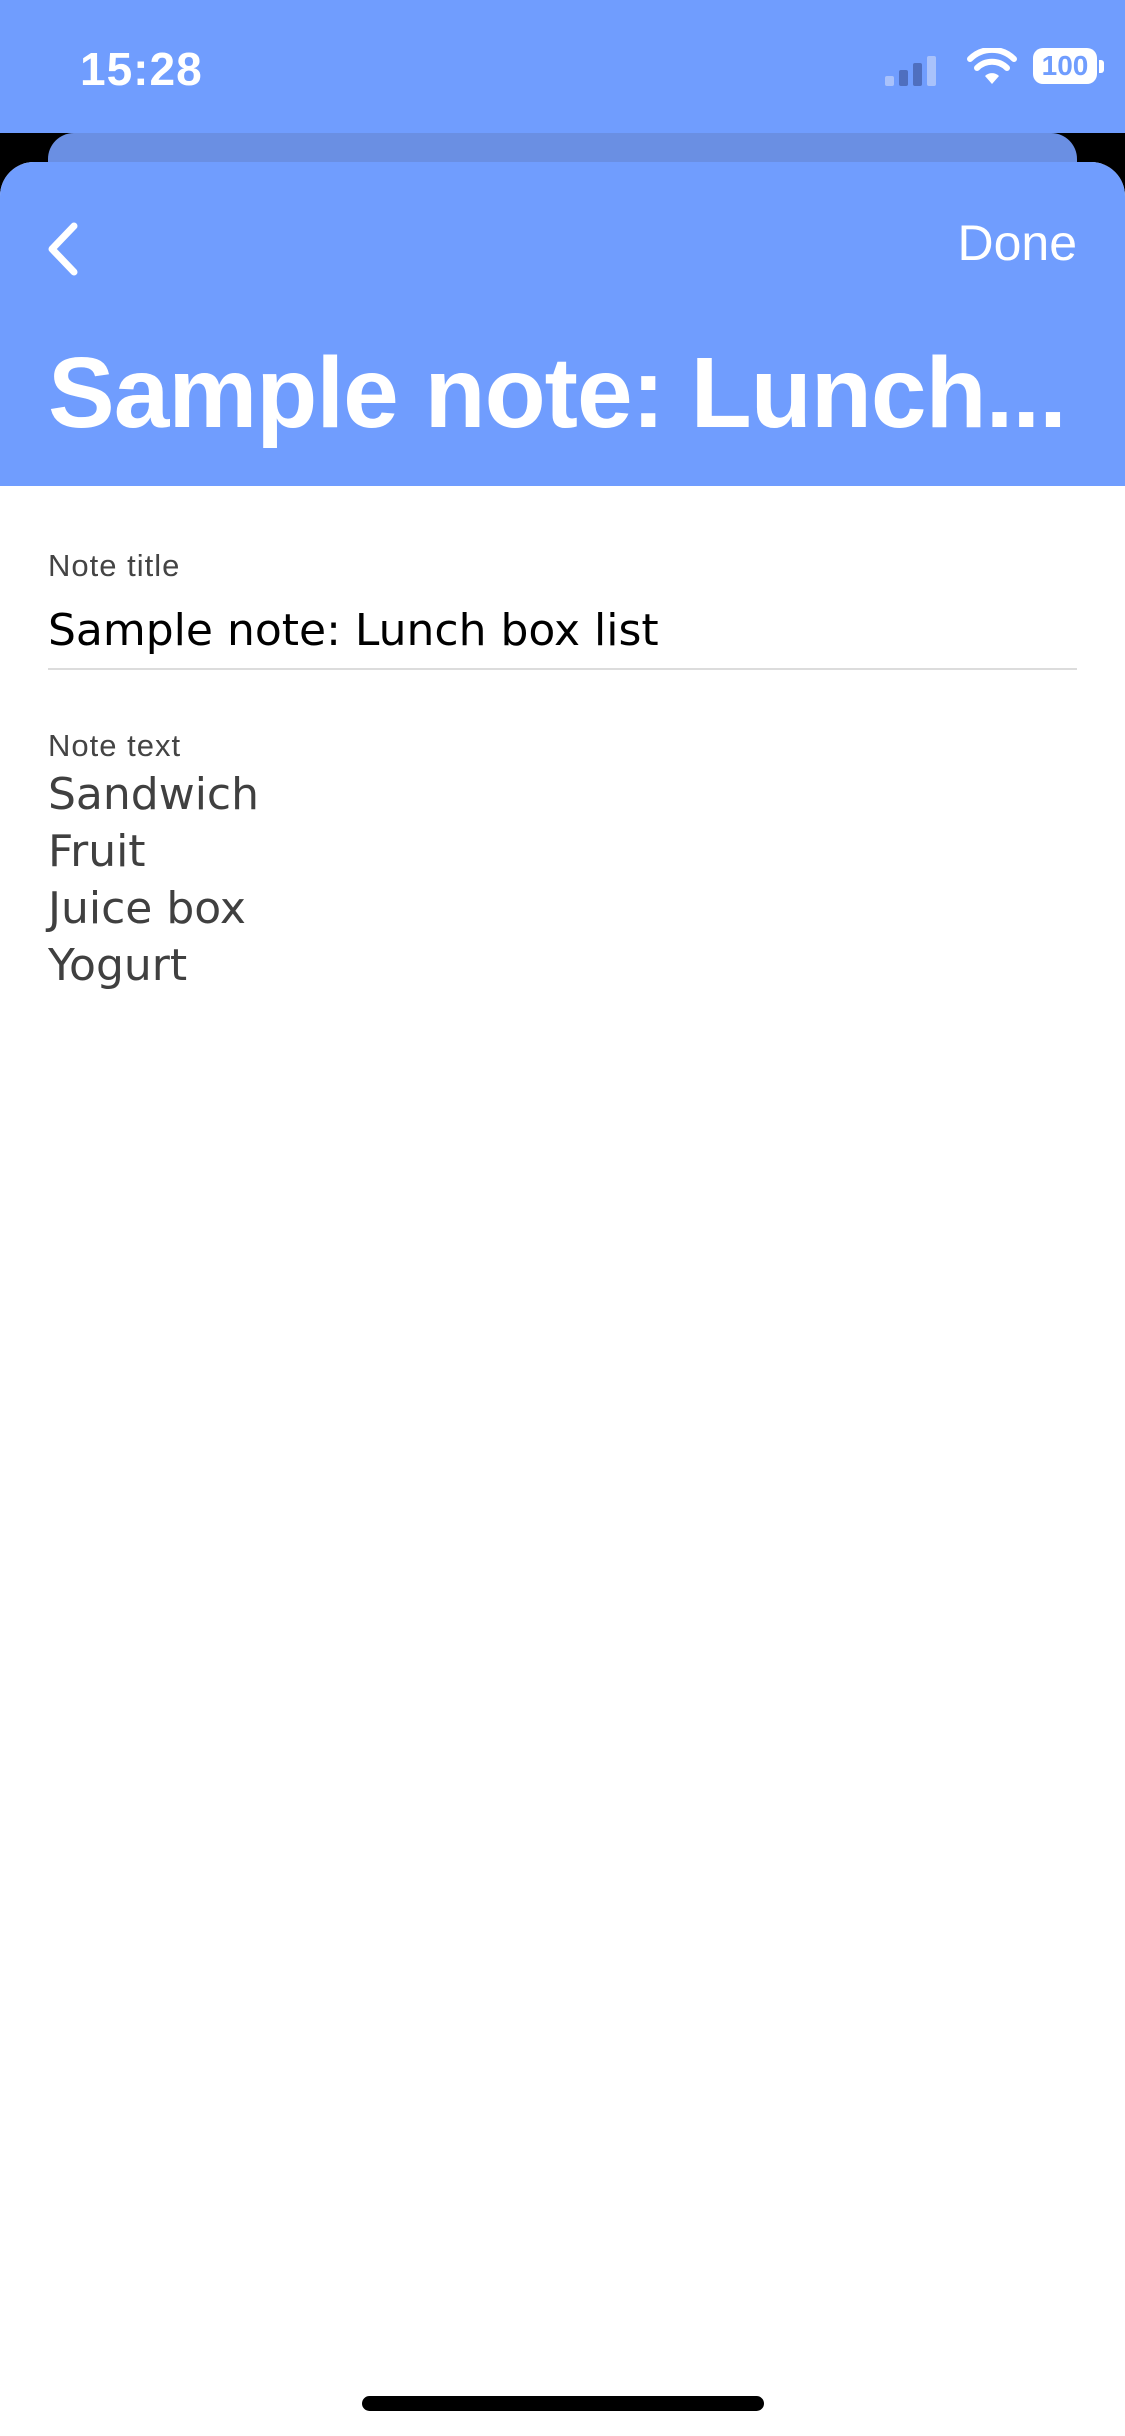 This screenshot has height=2436, width=1125. I want to click on note-text-line: Fruit, so click(97, 851).